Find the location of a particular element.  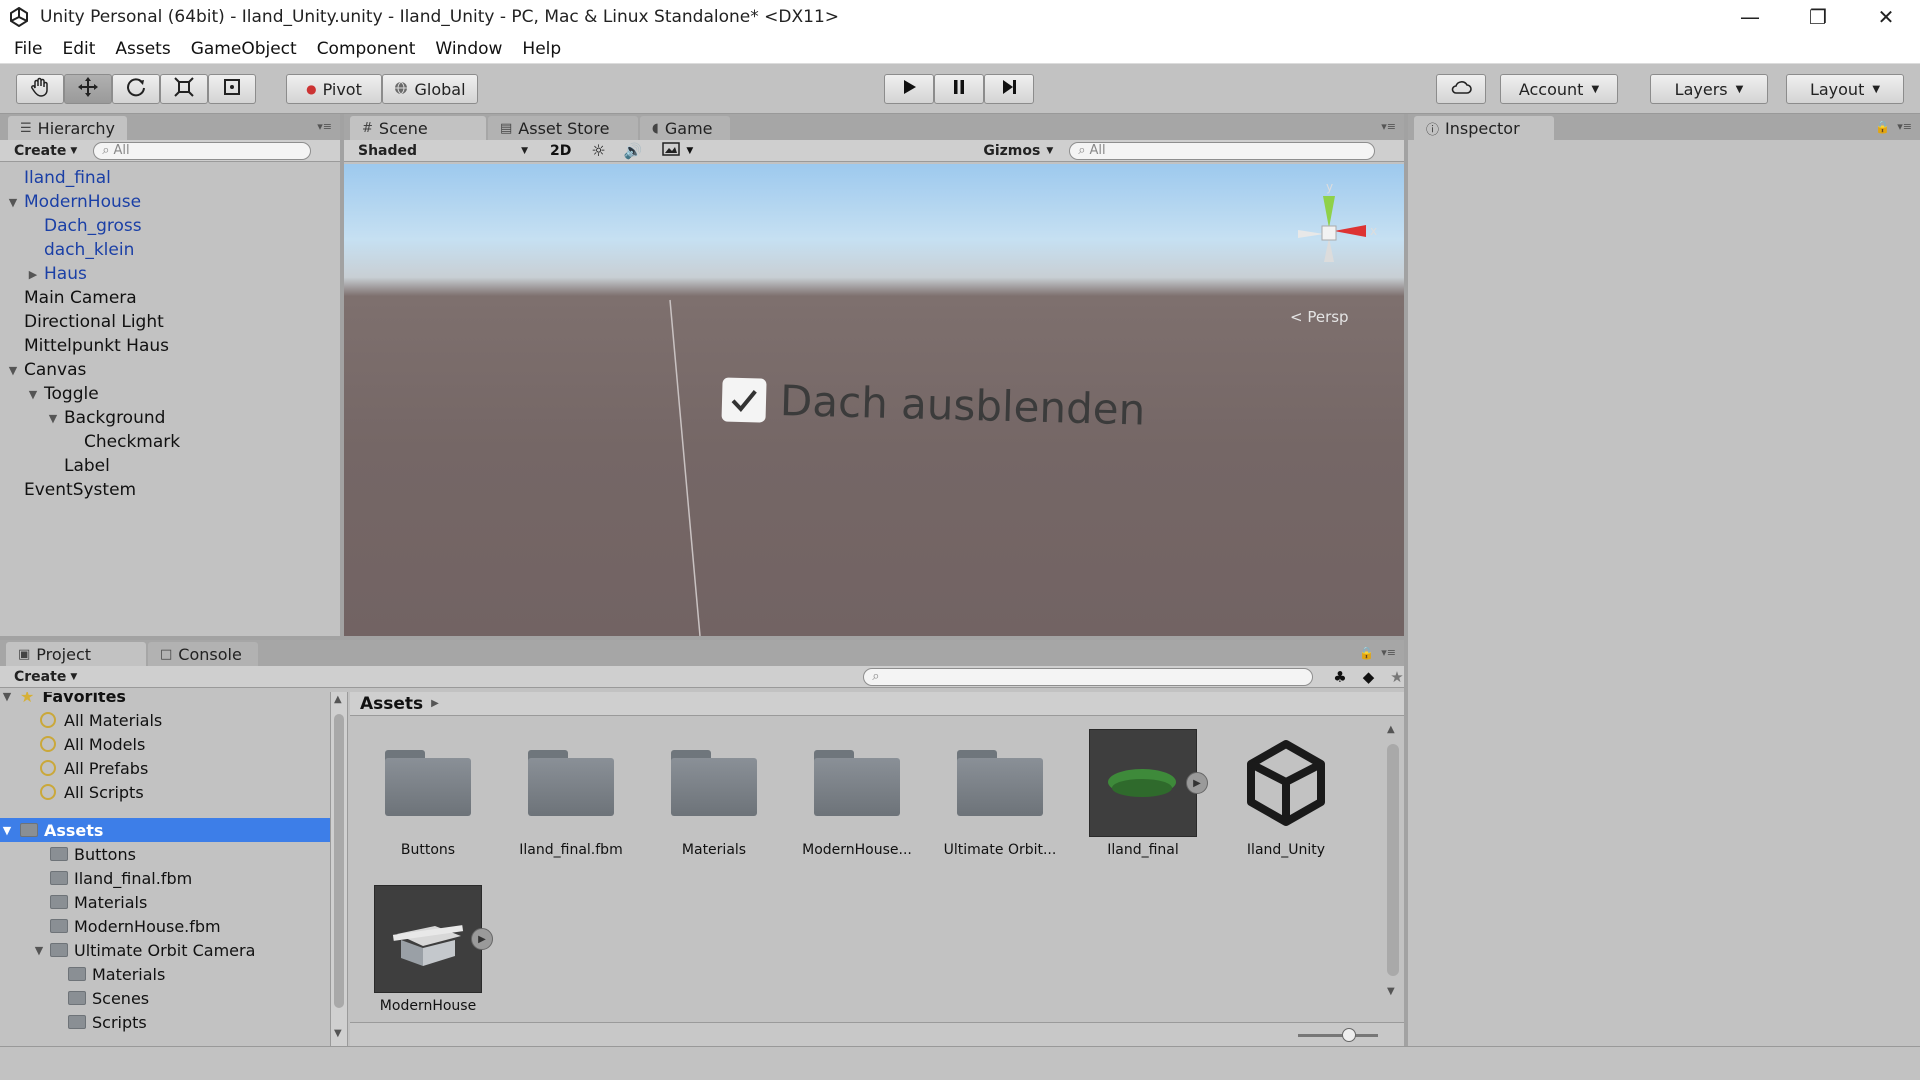

icon-size-slider-track is located at coordinates (1338, 1035).